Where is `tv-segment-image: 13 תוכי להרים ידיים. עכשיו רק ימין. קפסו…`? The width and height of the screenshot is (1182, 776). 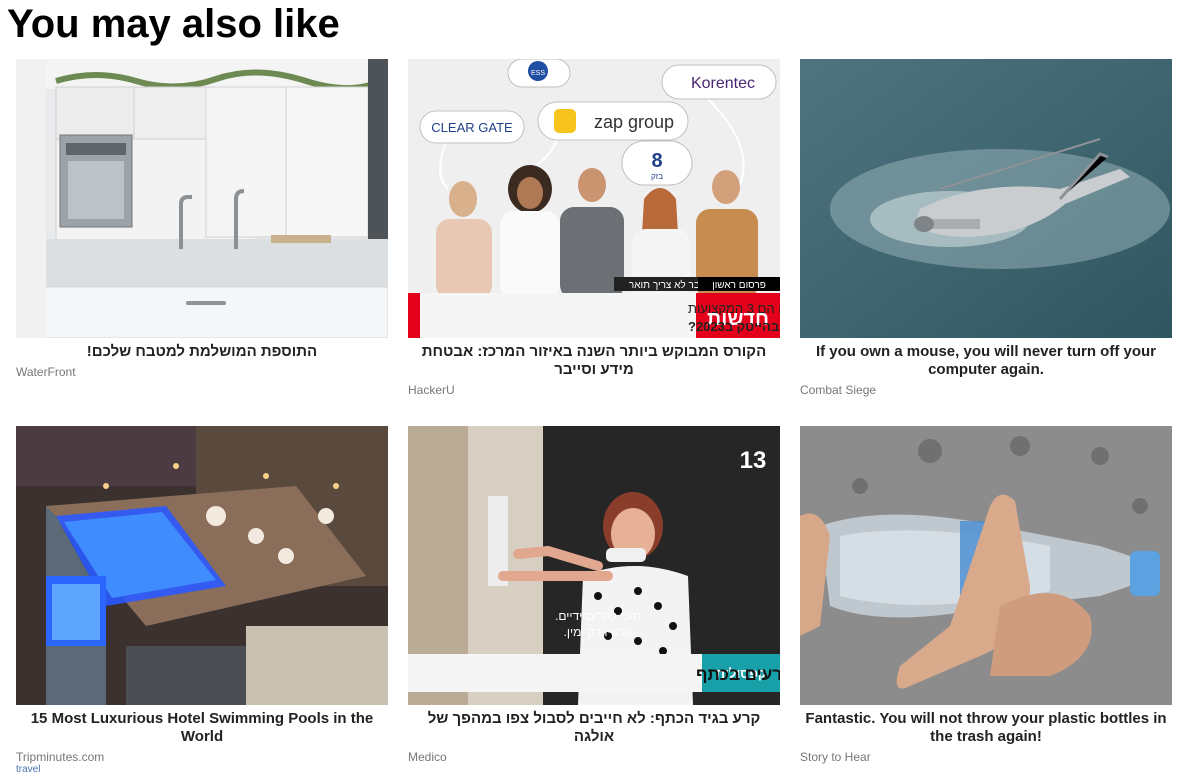 tv-segment-image: 13 תוכי להרים ידיים. עכשיו רק ימין. קפסו… is located at coordinates (594, 565).